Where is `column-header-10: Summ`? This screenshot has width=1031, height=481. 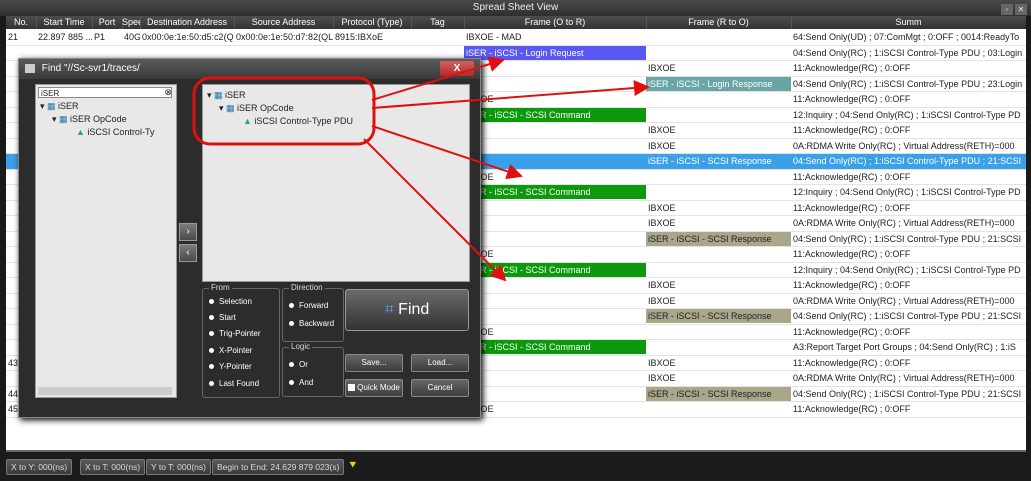
column-header-10: Summ is located at coordinates (908, 22).